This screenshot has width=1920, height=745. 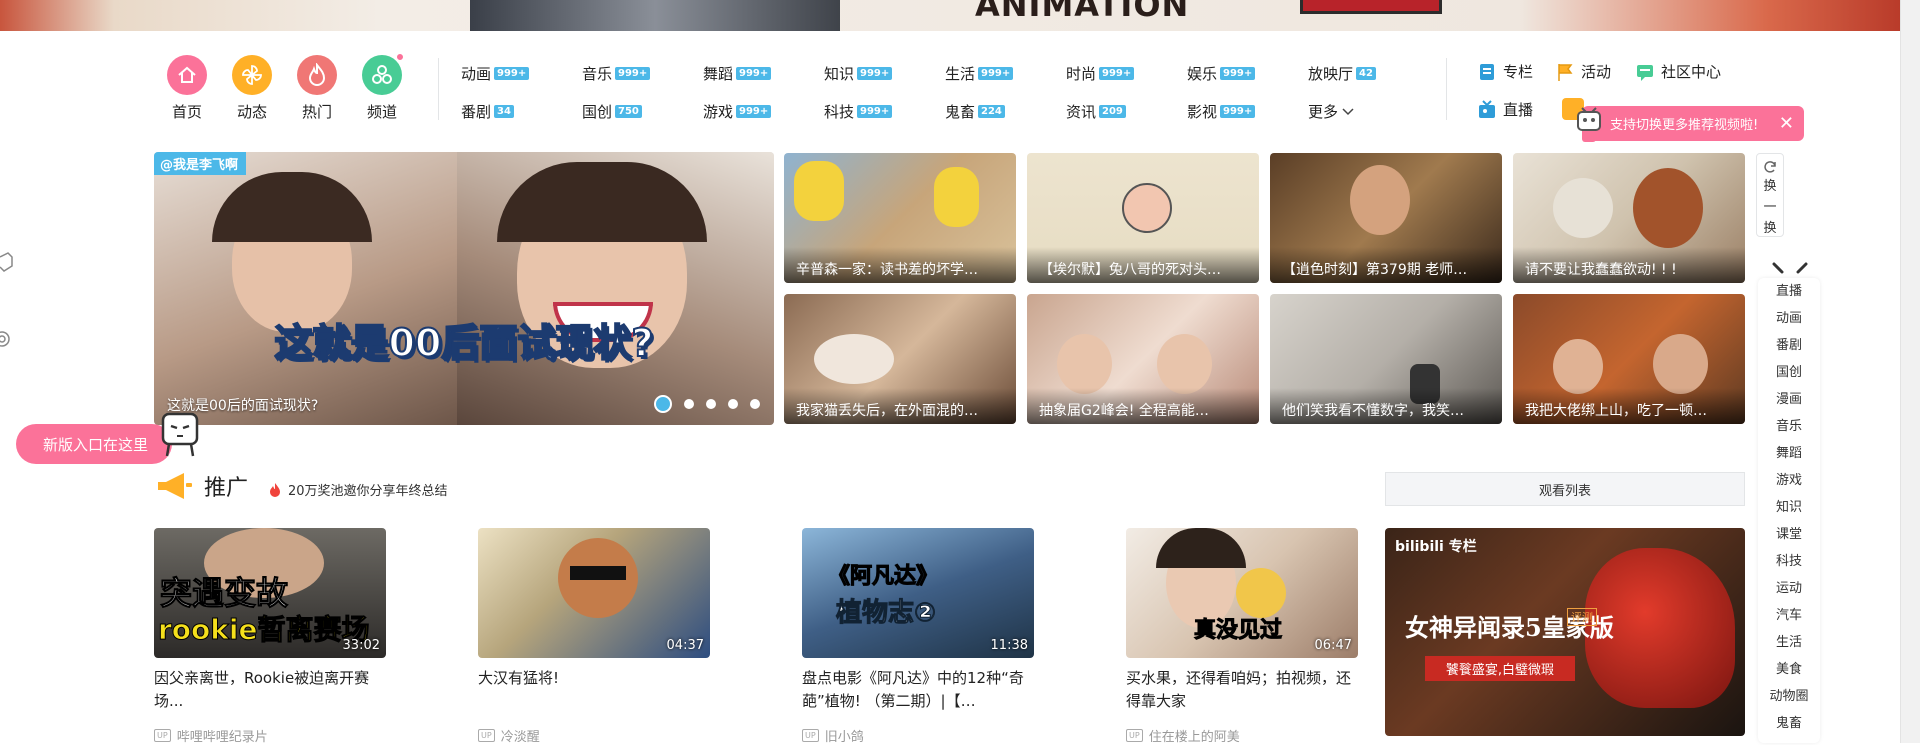 I want to click on category-anime: 动画 999+, so click(x=495, y=73).